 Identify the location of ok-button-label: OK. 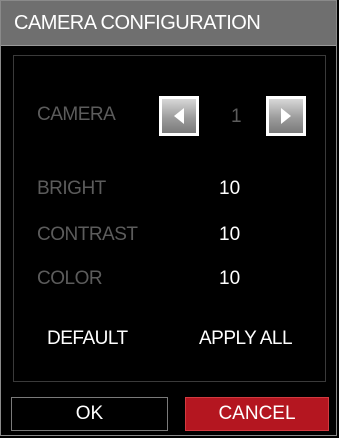
(89, 413).